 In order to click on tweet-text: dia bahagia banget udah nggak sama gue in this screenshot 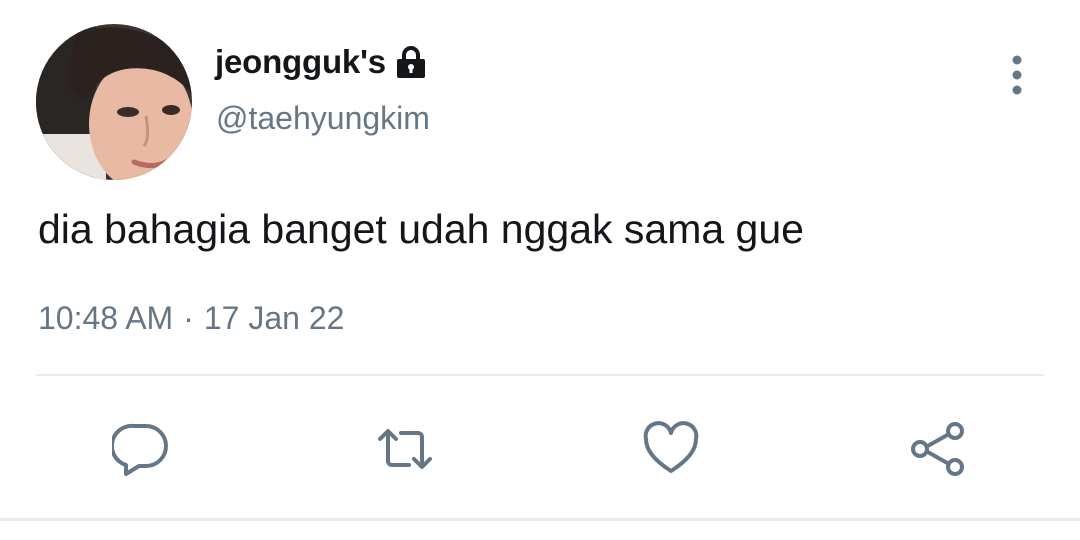, I will do `click(421, 229)`.